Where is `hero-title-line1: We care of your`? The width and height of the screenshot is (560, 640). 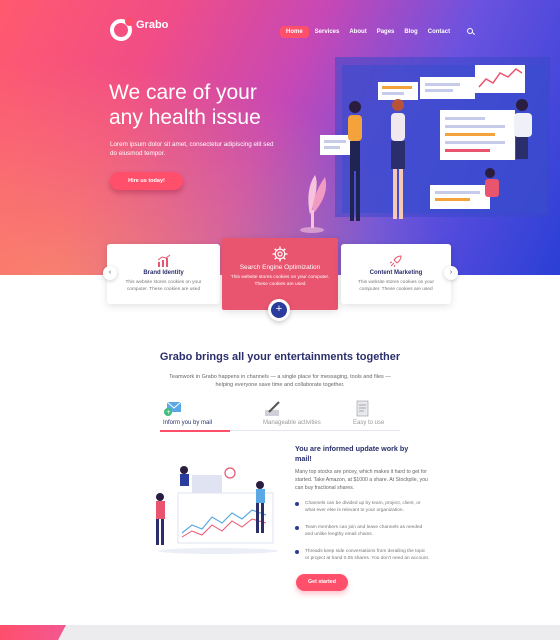 hero-title-line1: We care of your is located at coordinates (183, 92).